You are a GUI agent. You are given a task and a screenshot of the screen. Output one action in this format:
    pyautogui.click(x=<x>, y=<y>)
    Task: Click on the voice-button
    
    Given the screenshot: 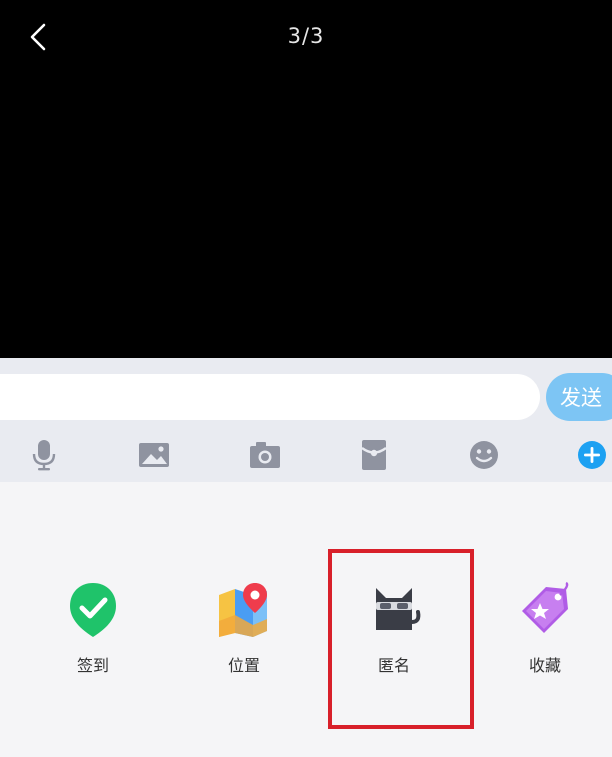 What is the action you would take?
    pyautogui.click(x=44, y=455)
    